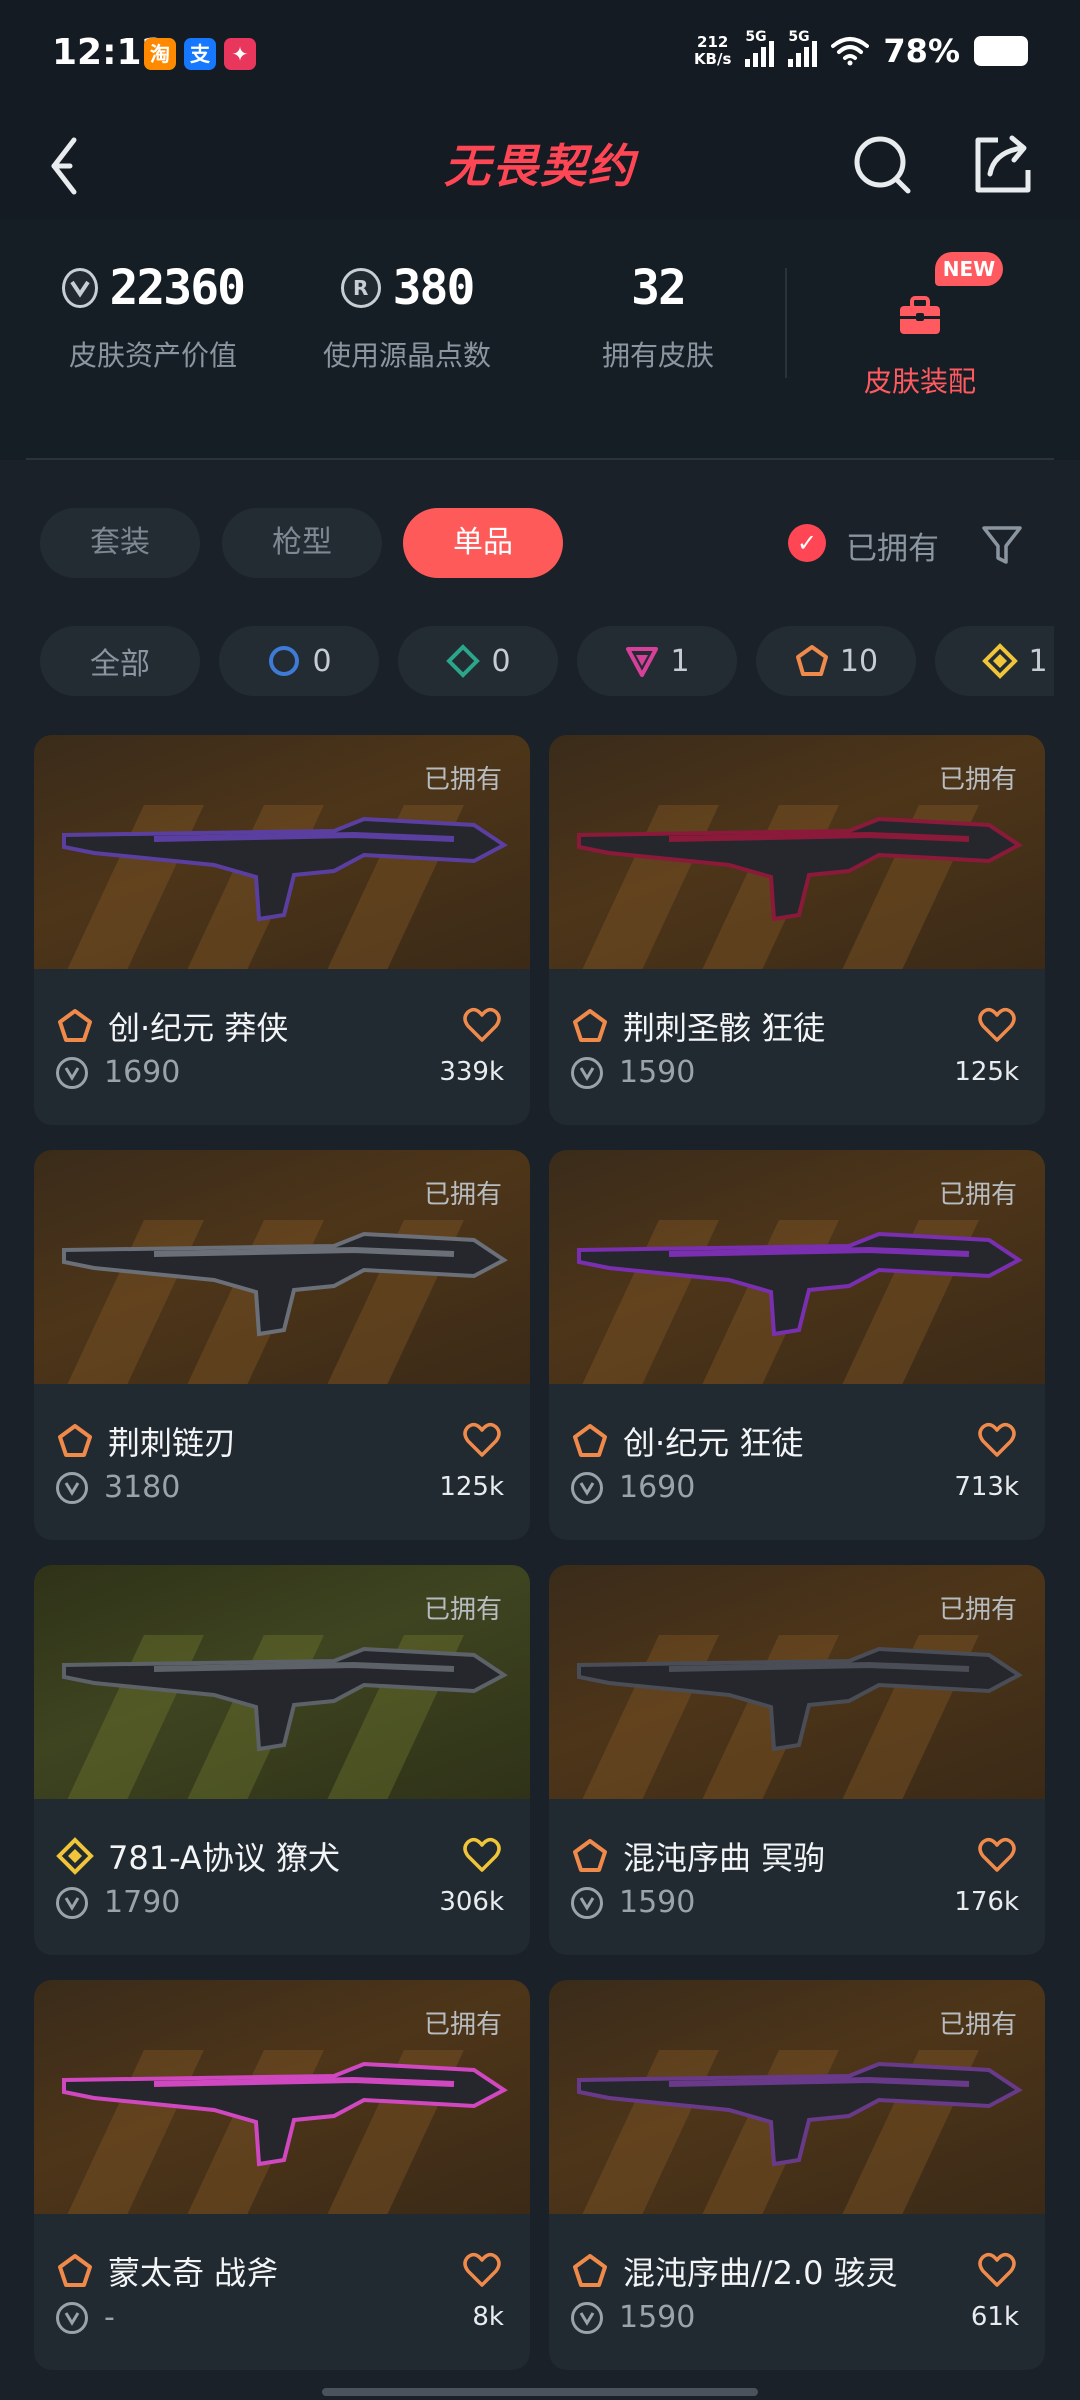  What do you see at coordinates (860, 49) in the screenshot?
I see `status-indicators: 212 KB/s 5G 5G 78%` at bounding box center [860, 49].